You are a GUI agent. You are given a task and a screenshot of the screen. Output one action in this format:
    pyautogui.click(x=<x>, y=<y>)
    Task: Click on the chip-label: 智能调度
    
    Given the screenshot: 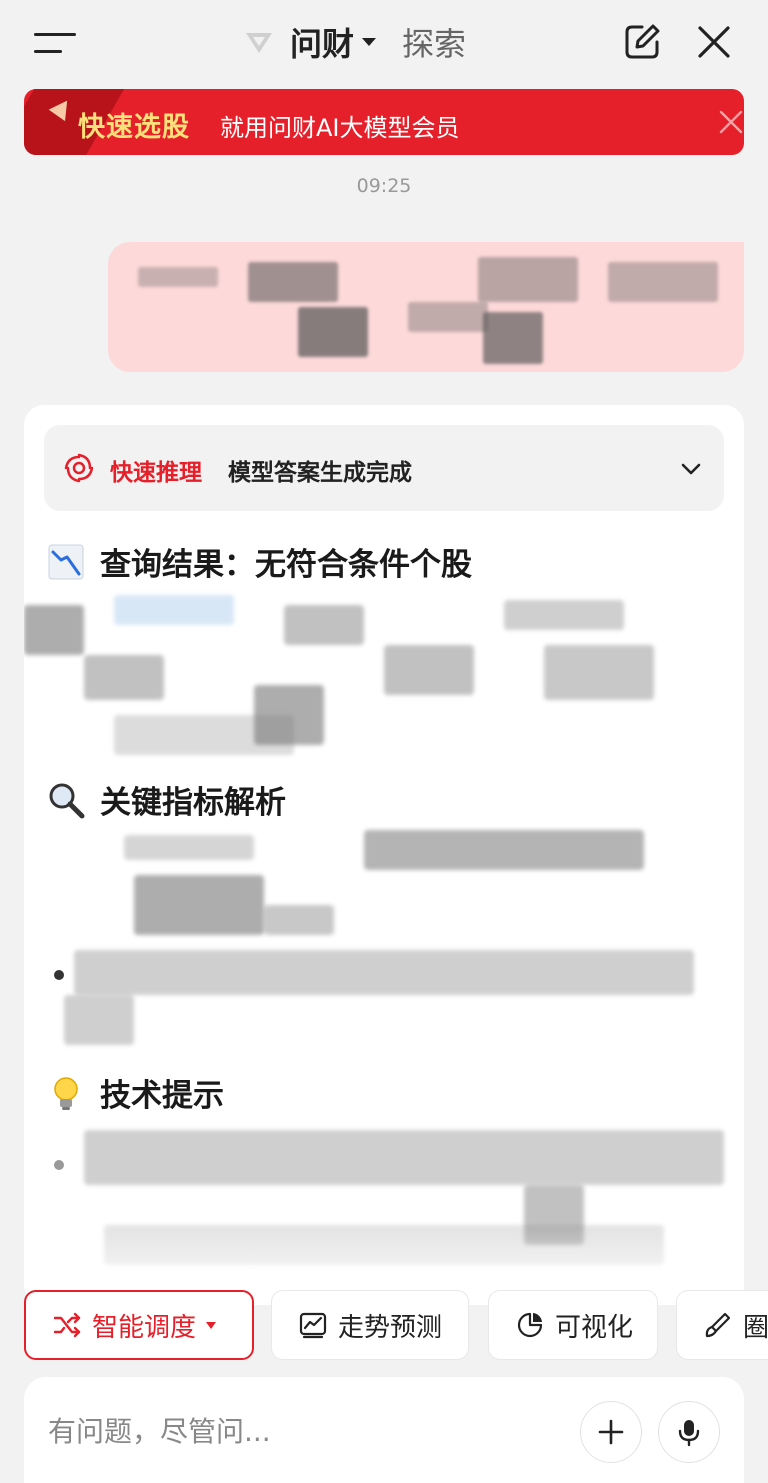 What is the action you would take?
    pyautogui.click(x=144, y=1327)
    